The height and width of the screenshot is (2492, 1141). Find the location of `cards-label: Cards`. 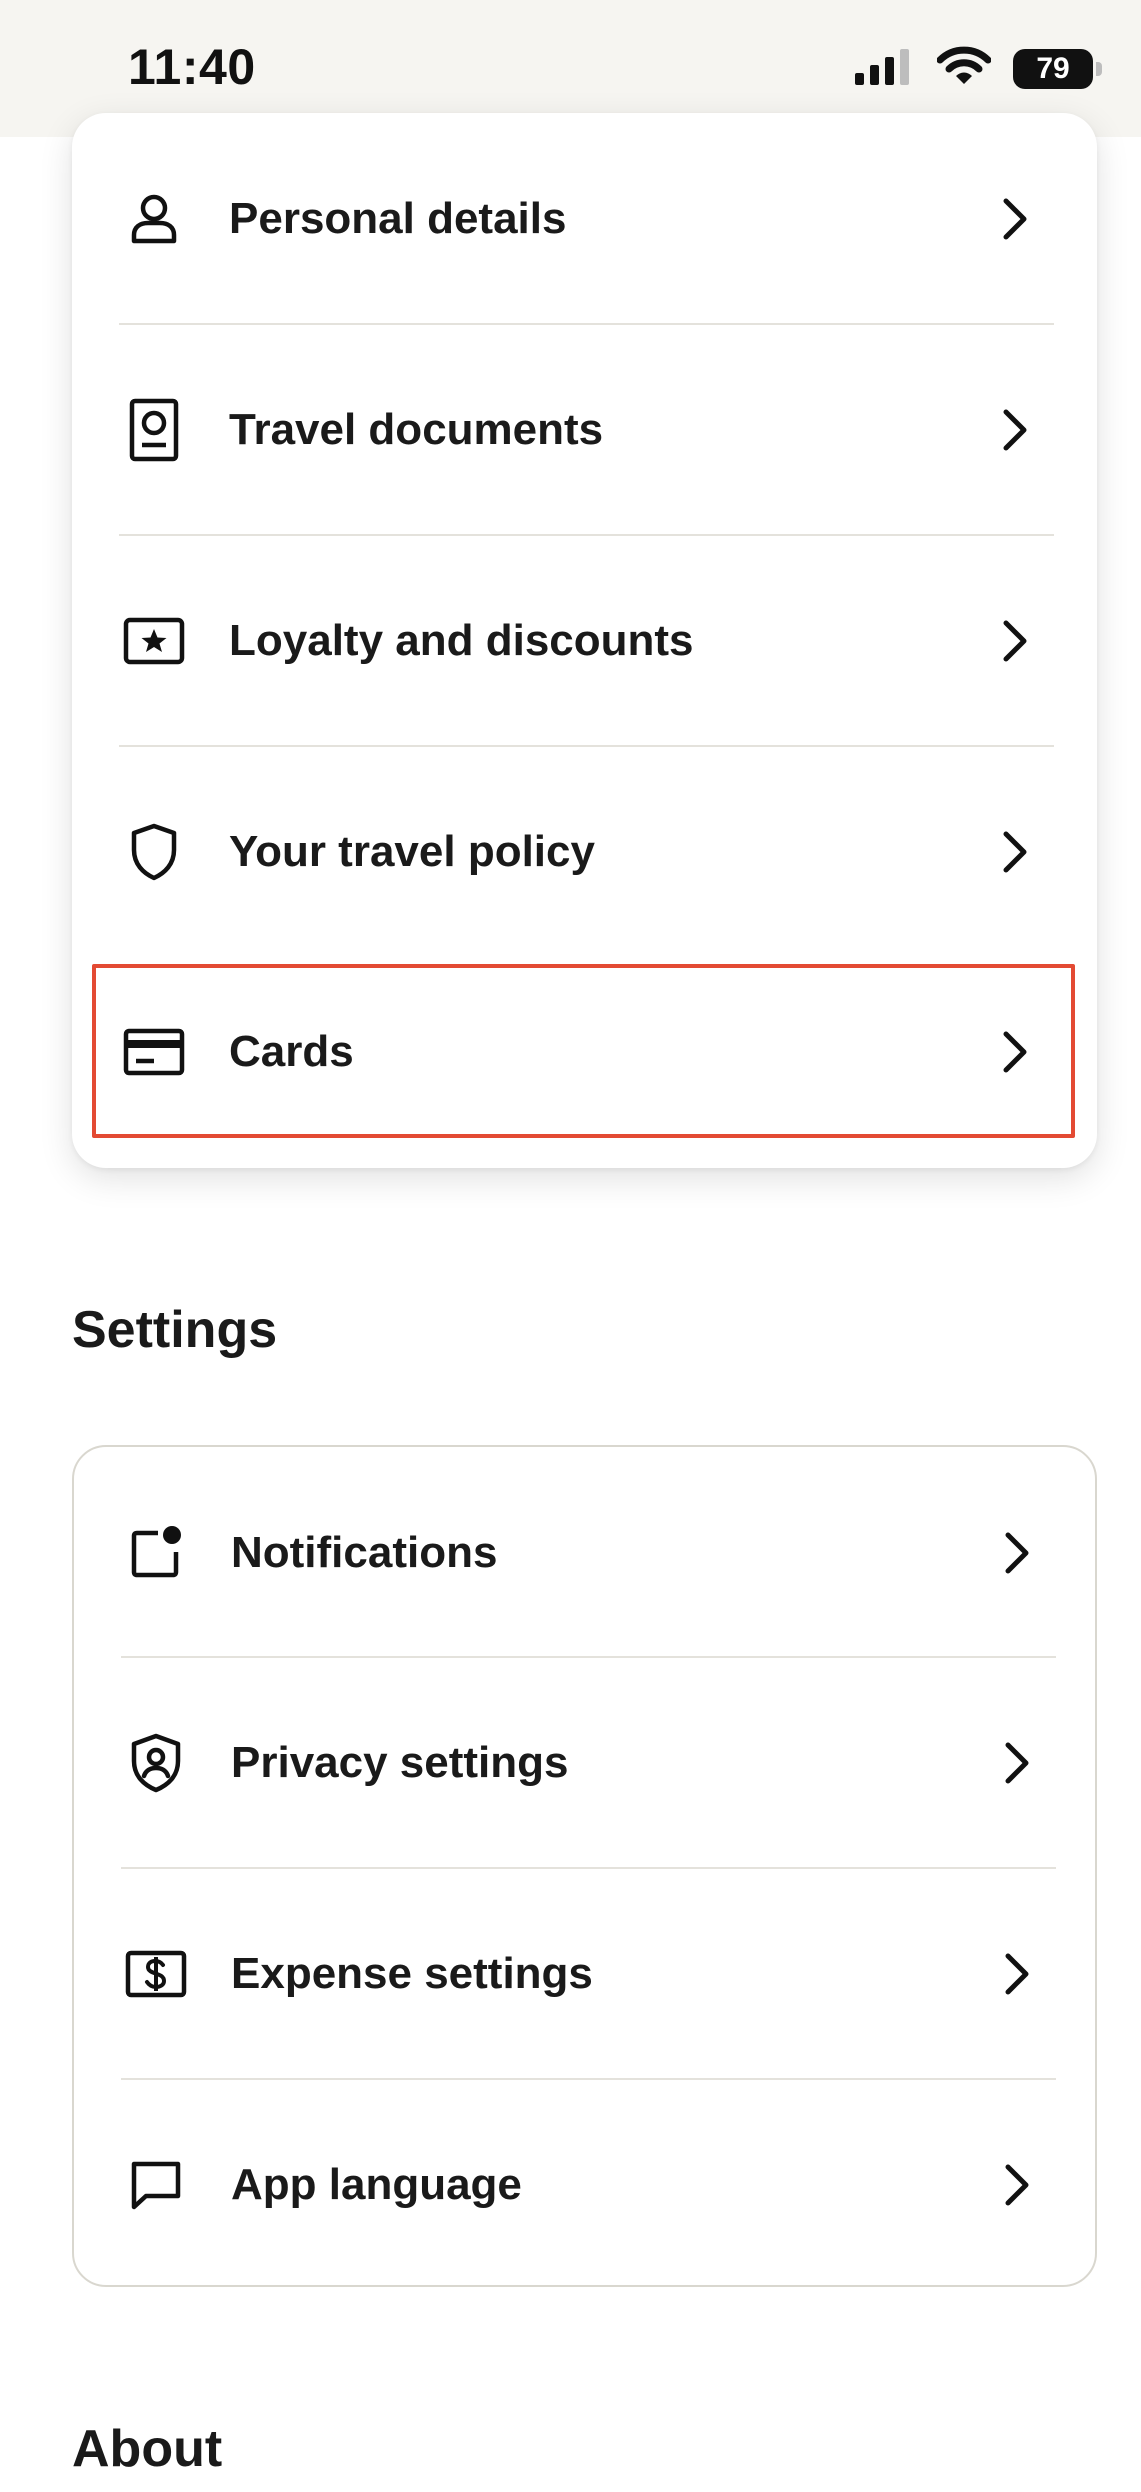

cards-label: Cards is located at coordinates (291, 1051).